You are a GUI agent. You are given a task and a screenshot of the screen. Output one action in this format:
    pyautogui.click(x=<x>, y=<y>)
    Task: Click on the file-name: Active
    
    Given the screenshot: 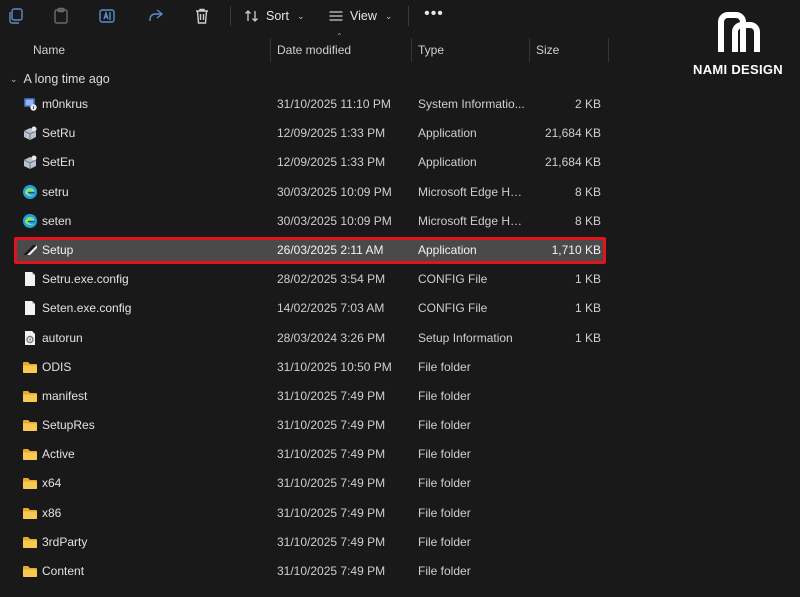 What is the action you would take?
    pyautogui.click(x=58, y=454)
    